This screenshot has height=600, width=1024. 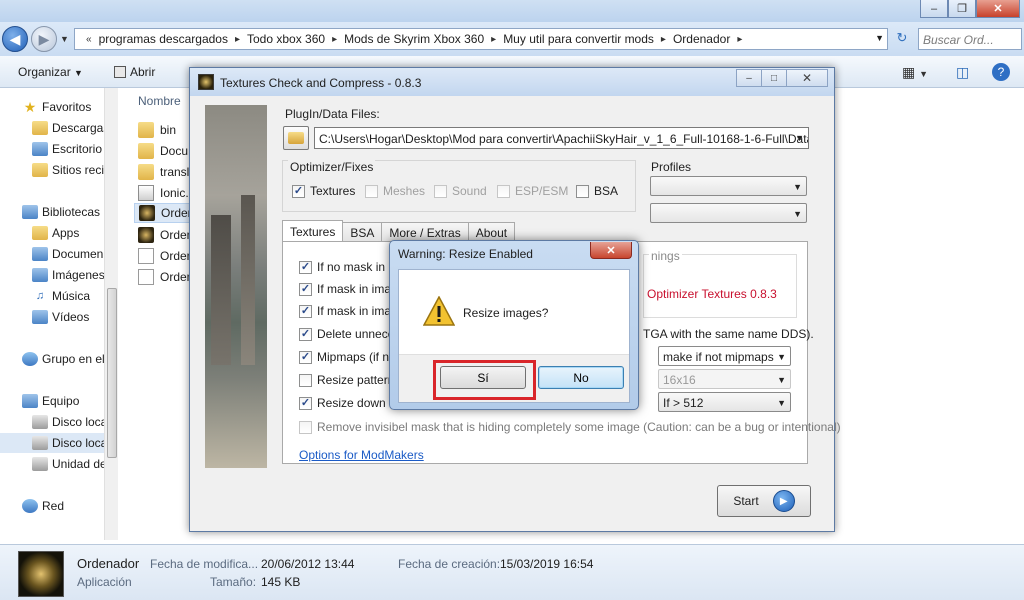 I want to click on nav-homegroup: Grupo en el, so click(x=63, y=359).